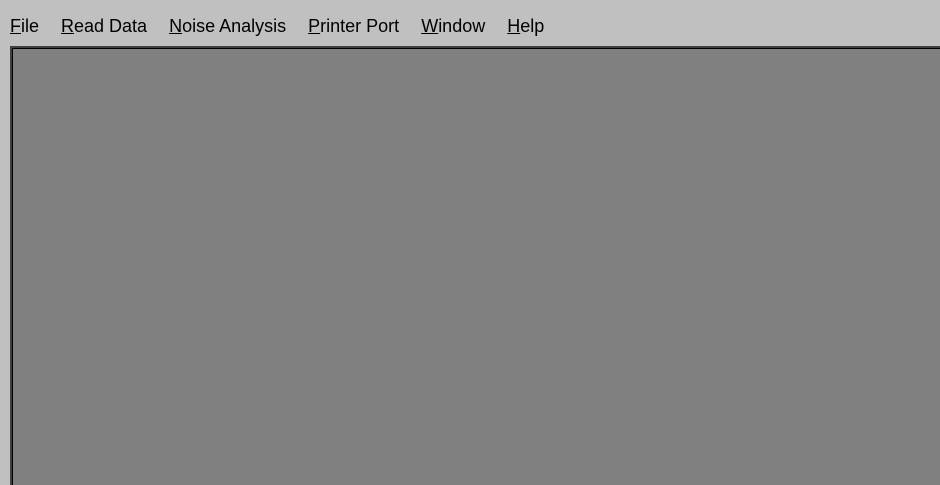 Image resolution: width=940 pixels, height=485 pixels. What do you see at coordinates (176, 26) in the screenshot?
I see `menu-noise-analysis-accelerator: N` at bounding box center [176, 26].